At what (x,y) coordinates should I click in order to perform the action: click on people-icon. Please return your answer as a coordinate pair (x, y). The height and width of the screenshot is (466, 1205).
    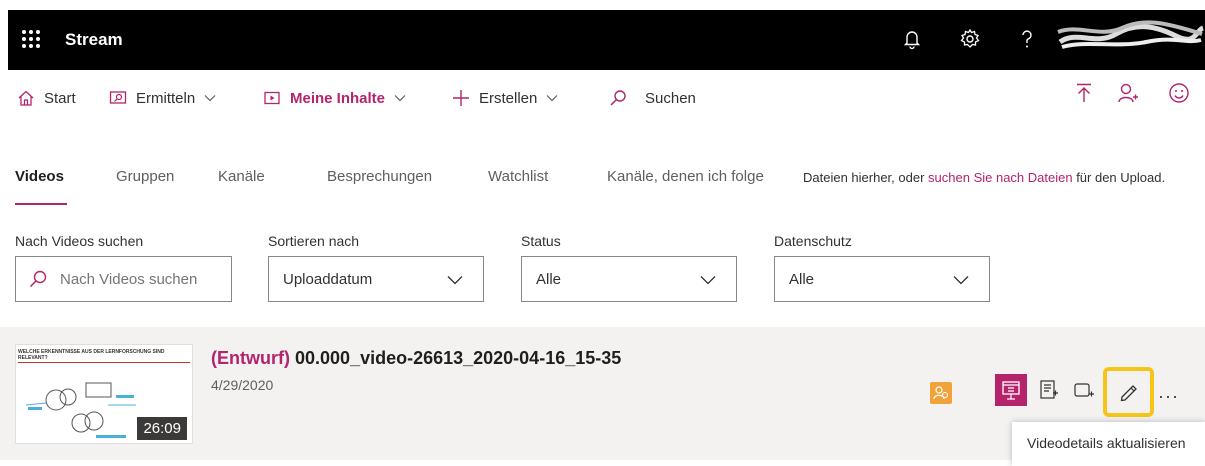
    Looking at the image, I should click on (941, 393).